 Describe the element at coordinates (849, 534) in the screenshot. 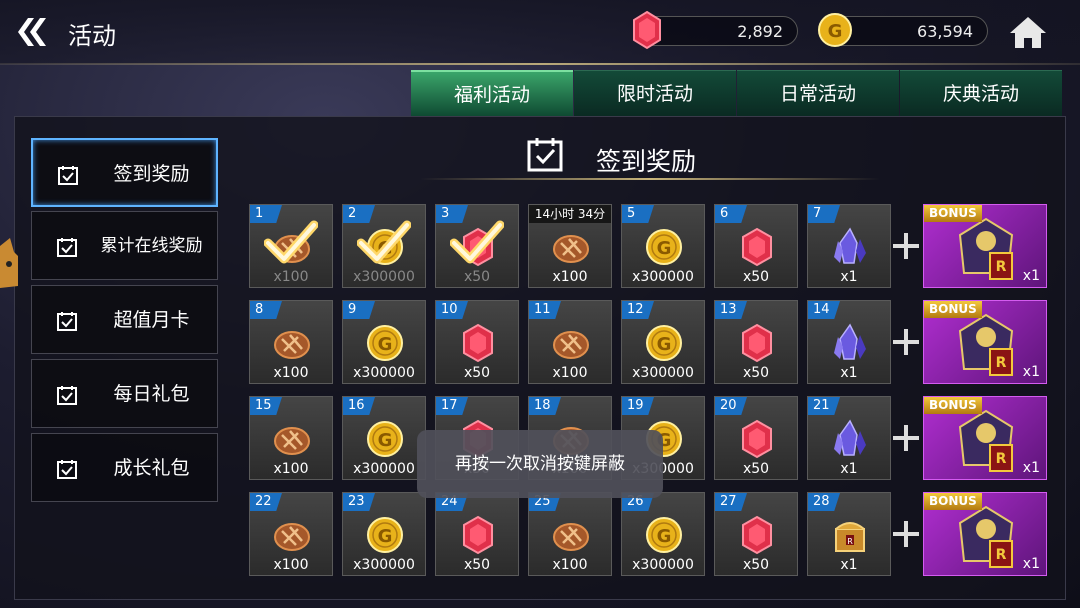

I see `signin-day-cell: R 28 x1` at that location.